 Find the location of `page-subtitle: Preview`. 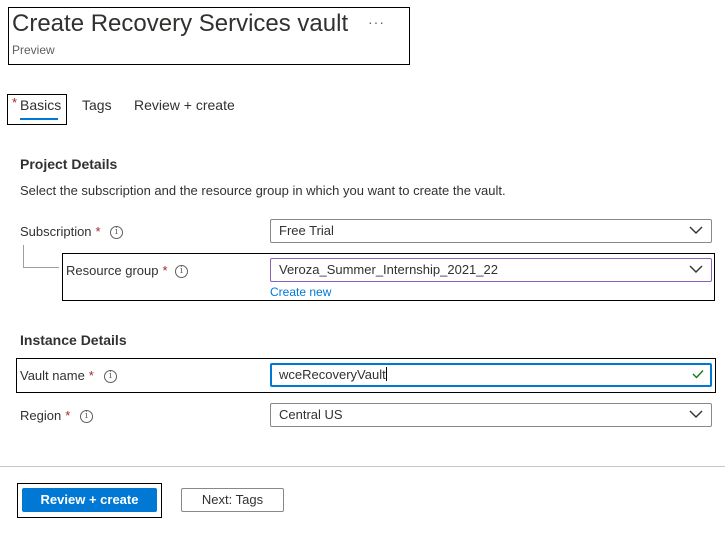

page-subtitle: Preview is located at coordinates (33, 50).